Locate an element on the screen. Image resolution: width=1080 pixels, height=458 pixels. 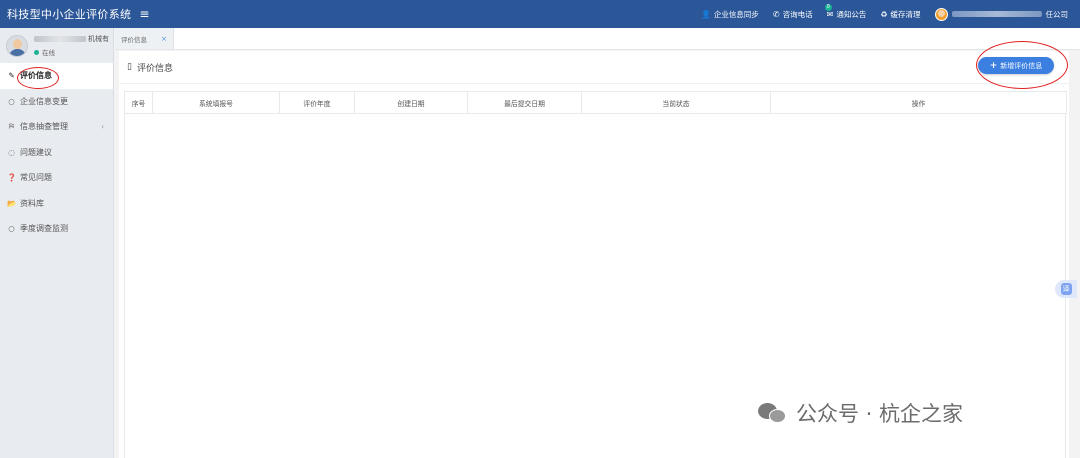
column-header-actions: 操作 is located at coordinates (918, 102).